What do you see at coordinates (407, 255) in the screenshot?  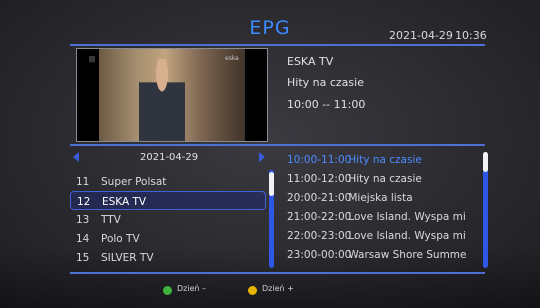 I see `program-title: Warsaw Shore Summe` at bounding box center [407, 255].